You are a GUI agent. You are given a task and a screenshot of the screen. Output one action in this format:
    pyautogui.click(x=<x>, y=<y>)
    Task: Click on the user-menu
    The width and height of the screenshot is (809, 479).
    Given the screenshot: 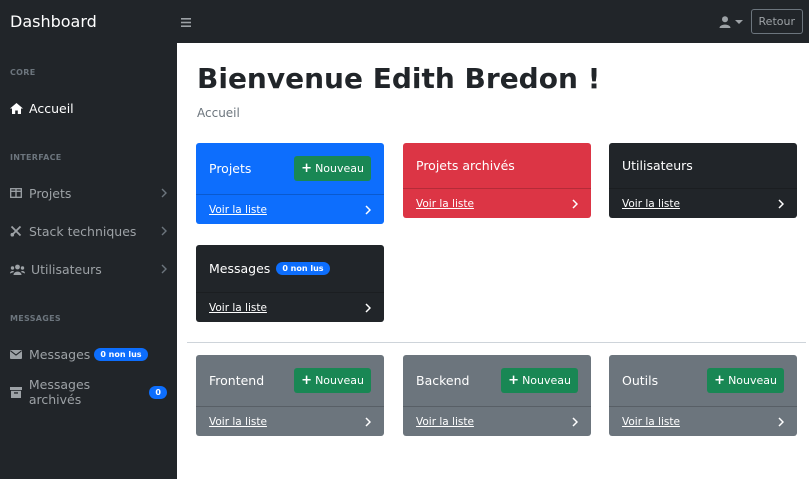 What is the action you would take?
    pyautogui.click(x=731, y=21)
    